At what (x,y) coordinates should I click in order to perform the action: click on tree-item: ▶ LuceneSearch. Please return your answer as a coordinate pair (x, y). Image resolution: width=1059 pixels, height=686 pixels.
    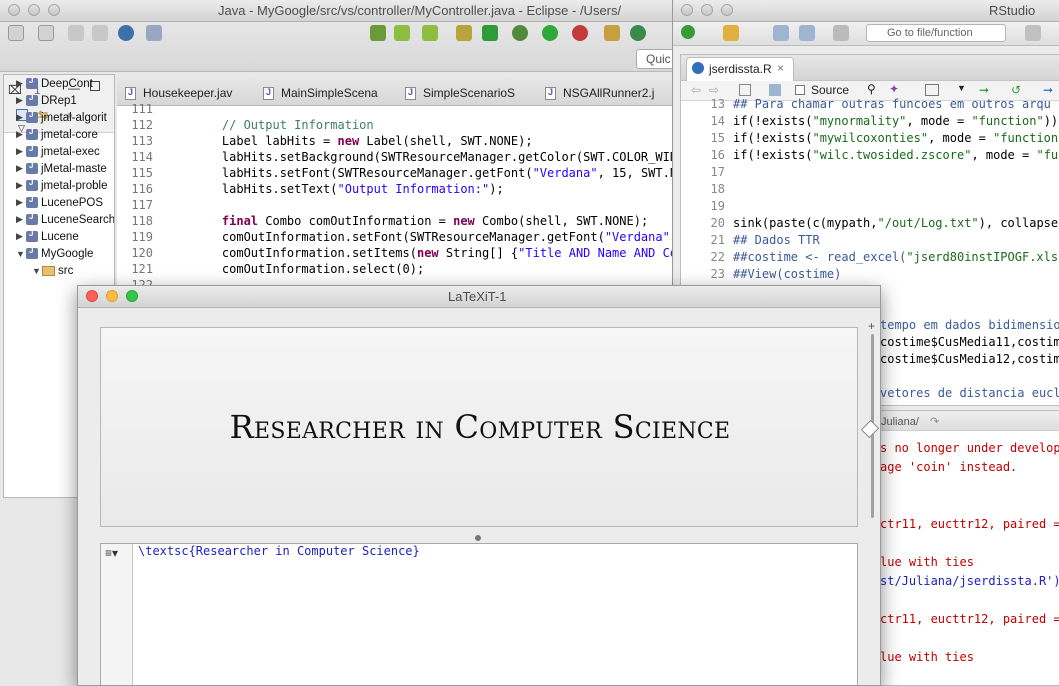
    Looking at the image, I should click on (65, 219).